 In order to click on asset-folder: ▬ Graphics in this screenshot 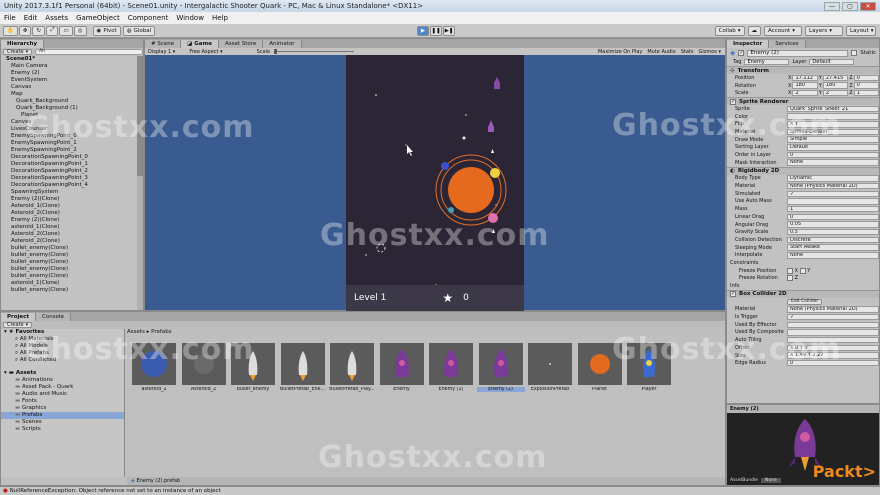, I will do `click(62, 408)`.